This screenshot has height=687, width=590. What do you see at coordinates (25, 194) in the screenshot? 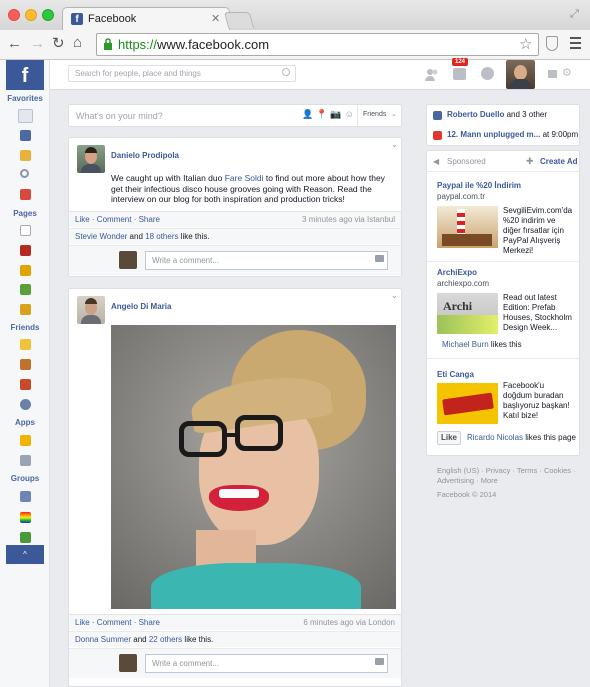
I see `calendar-nav-icon` at bounding box center [25, 194].